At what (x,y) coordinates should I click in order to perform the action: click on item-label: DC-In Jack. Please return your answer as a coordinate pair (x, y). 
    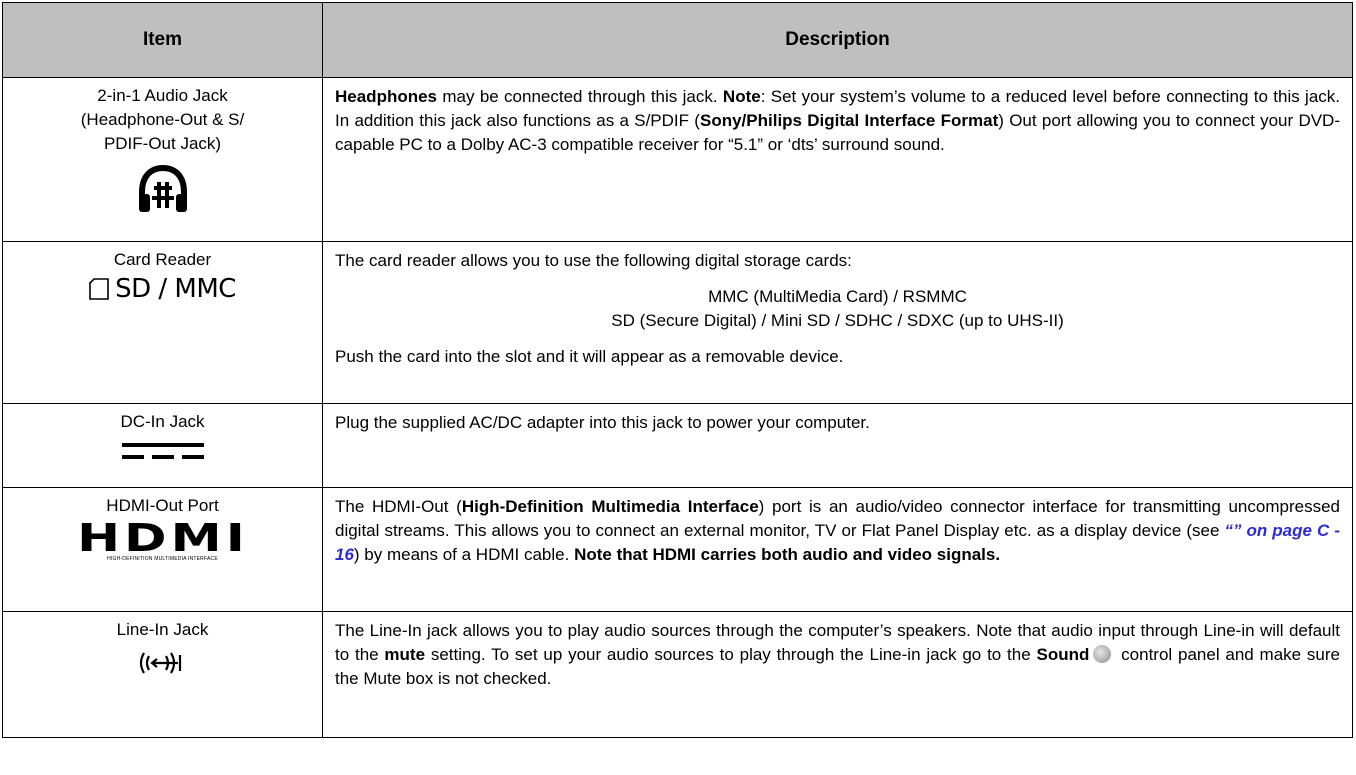
    Looking at the image, I should click on (162, 421).